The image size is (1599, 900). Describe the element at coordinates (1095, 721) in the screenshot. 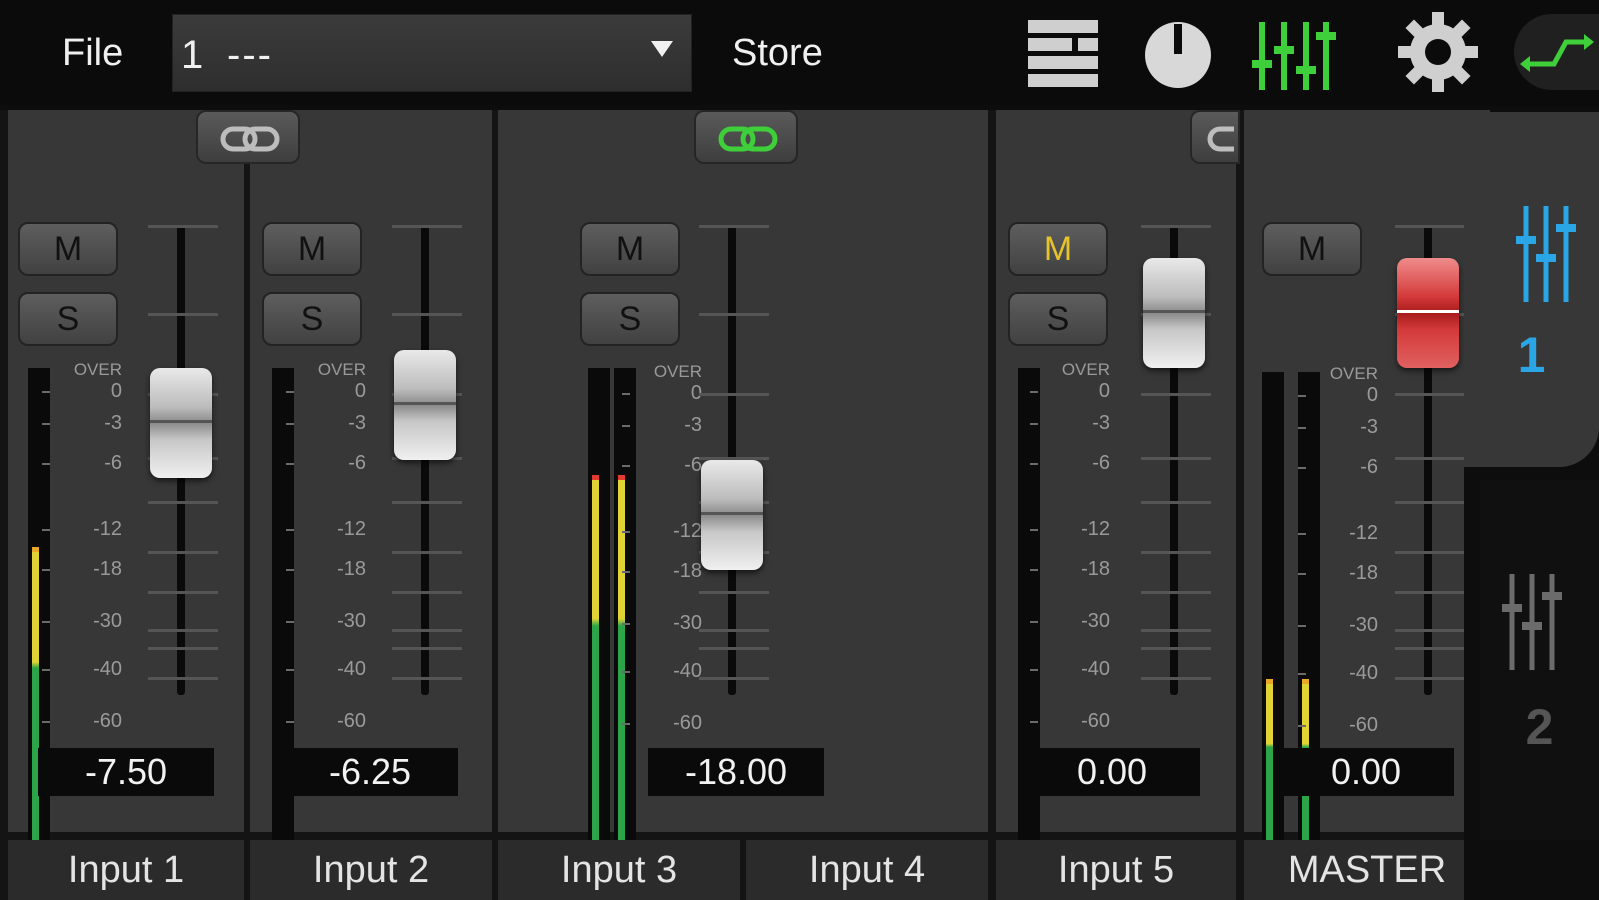

I see `meter-scale-label: -60` at that location.